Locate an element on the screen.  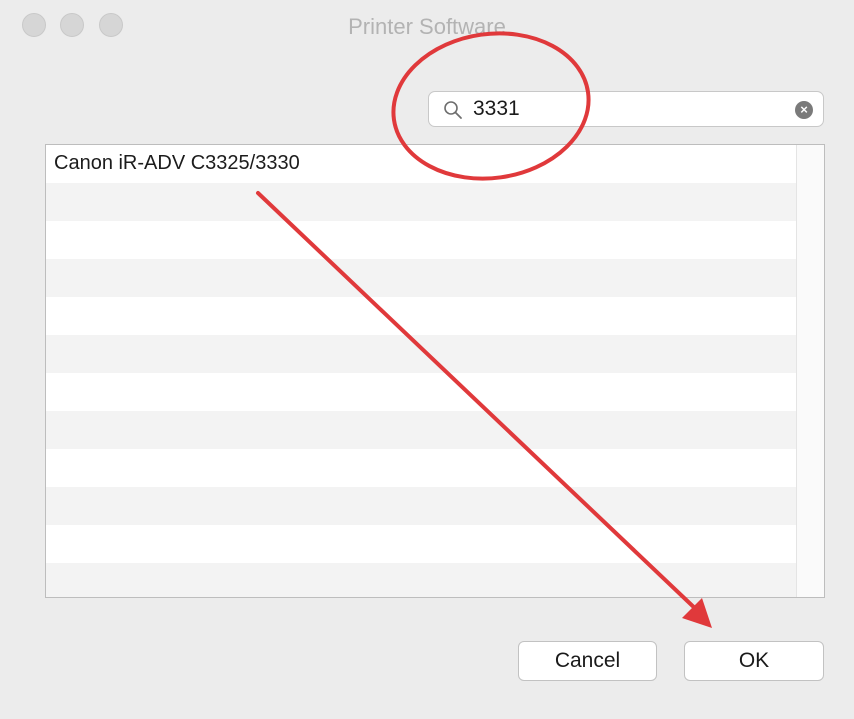
title-bar: Printer Software is located at coordinates (427, 28).